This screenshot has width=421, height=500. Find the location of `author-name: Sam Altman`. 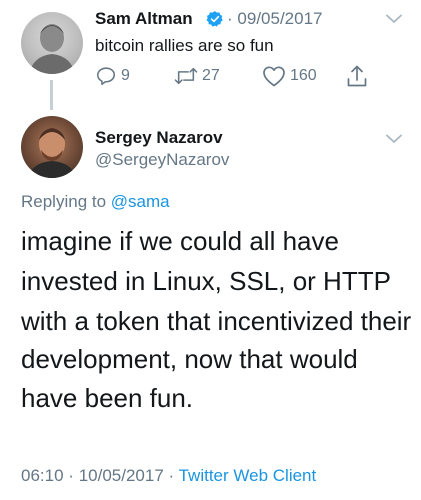

author-name: Sam Altman is located at coordinates (144, 19).